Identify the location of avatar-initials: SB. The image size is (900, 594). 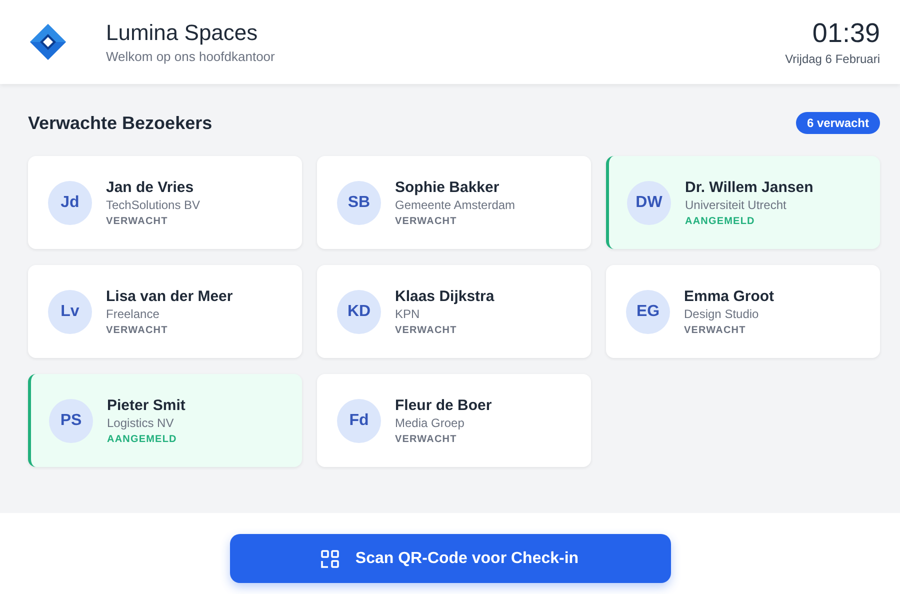
(359, 202).